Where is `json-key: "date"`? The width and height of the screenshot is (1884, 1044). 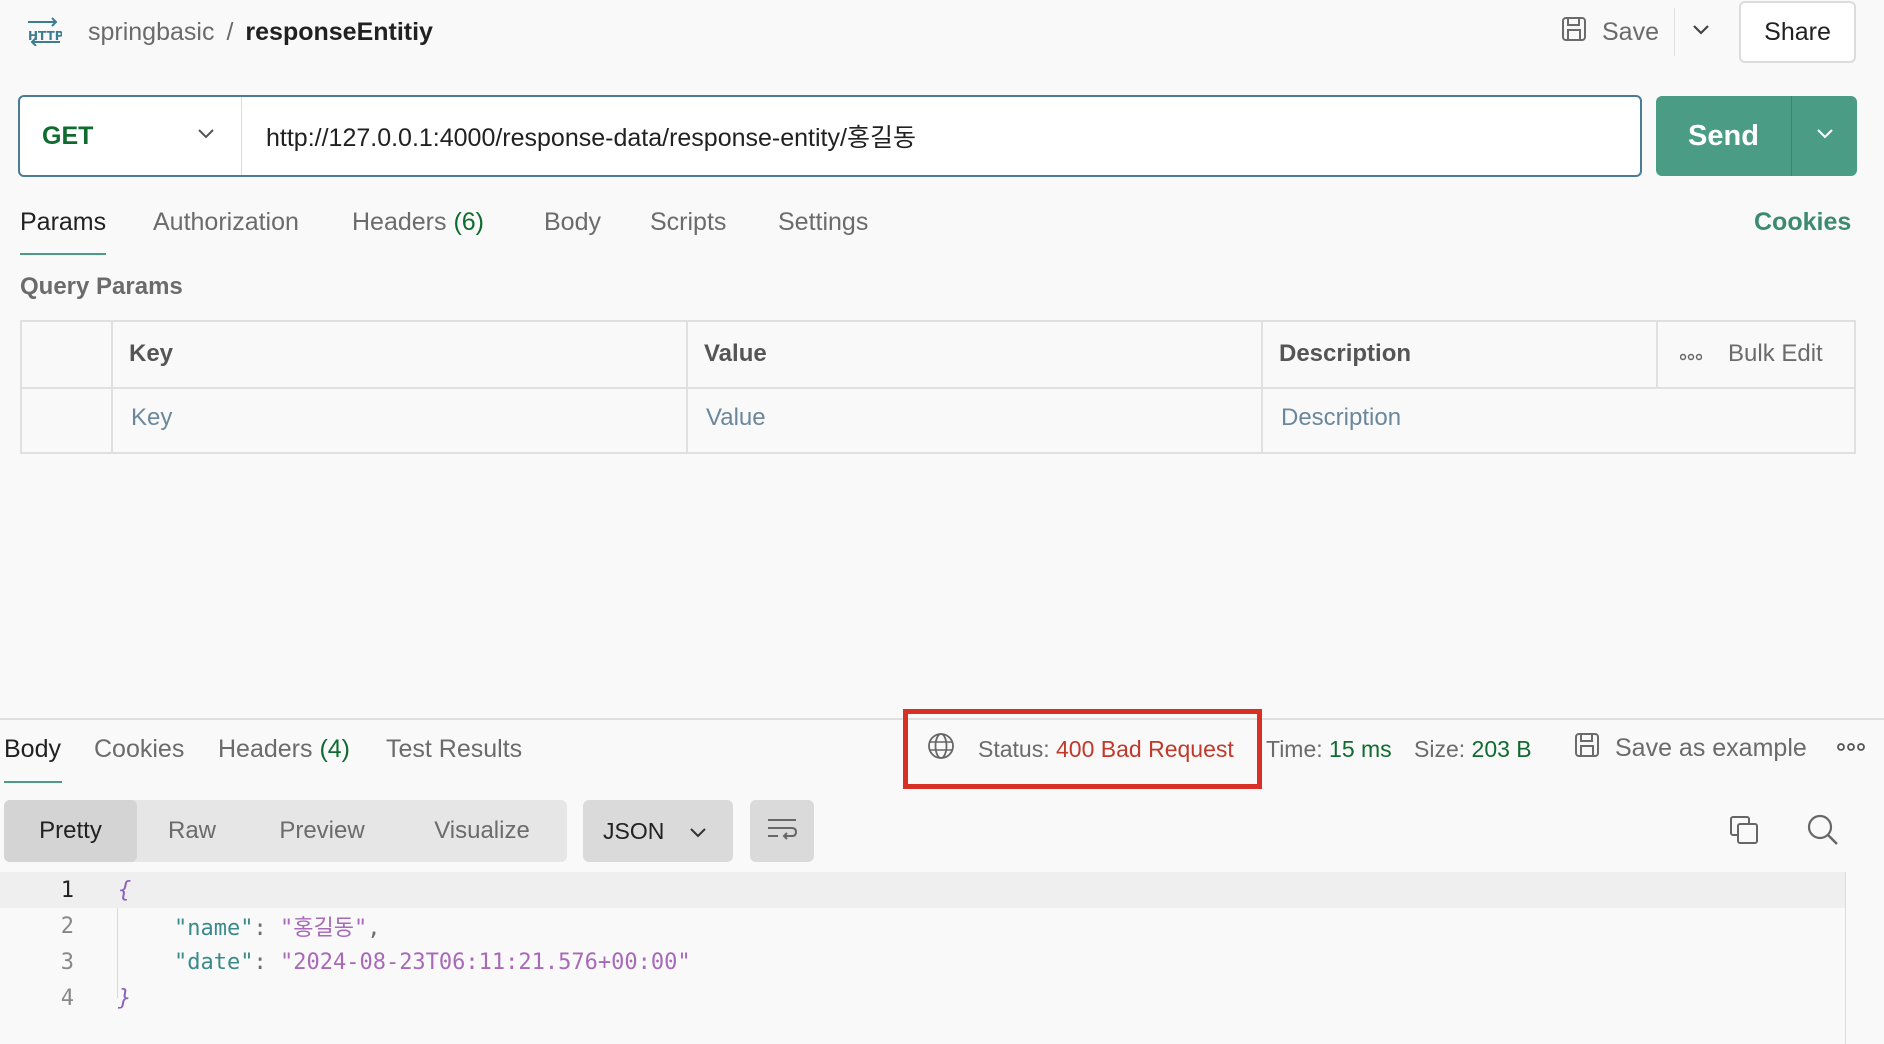
json-key: "date" is located at coordinates (214, 962).